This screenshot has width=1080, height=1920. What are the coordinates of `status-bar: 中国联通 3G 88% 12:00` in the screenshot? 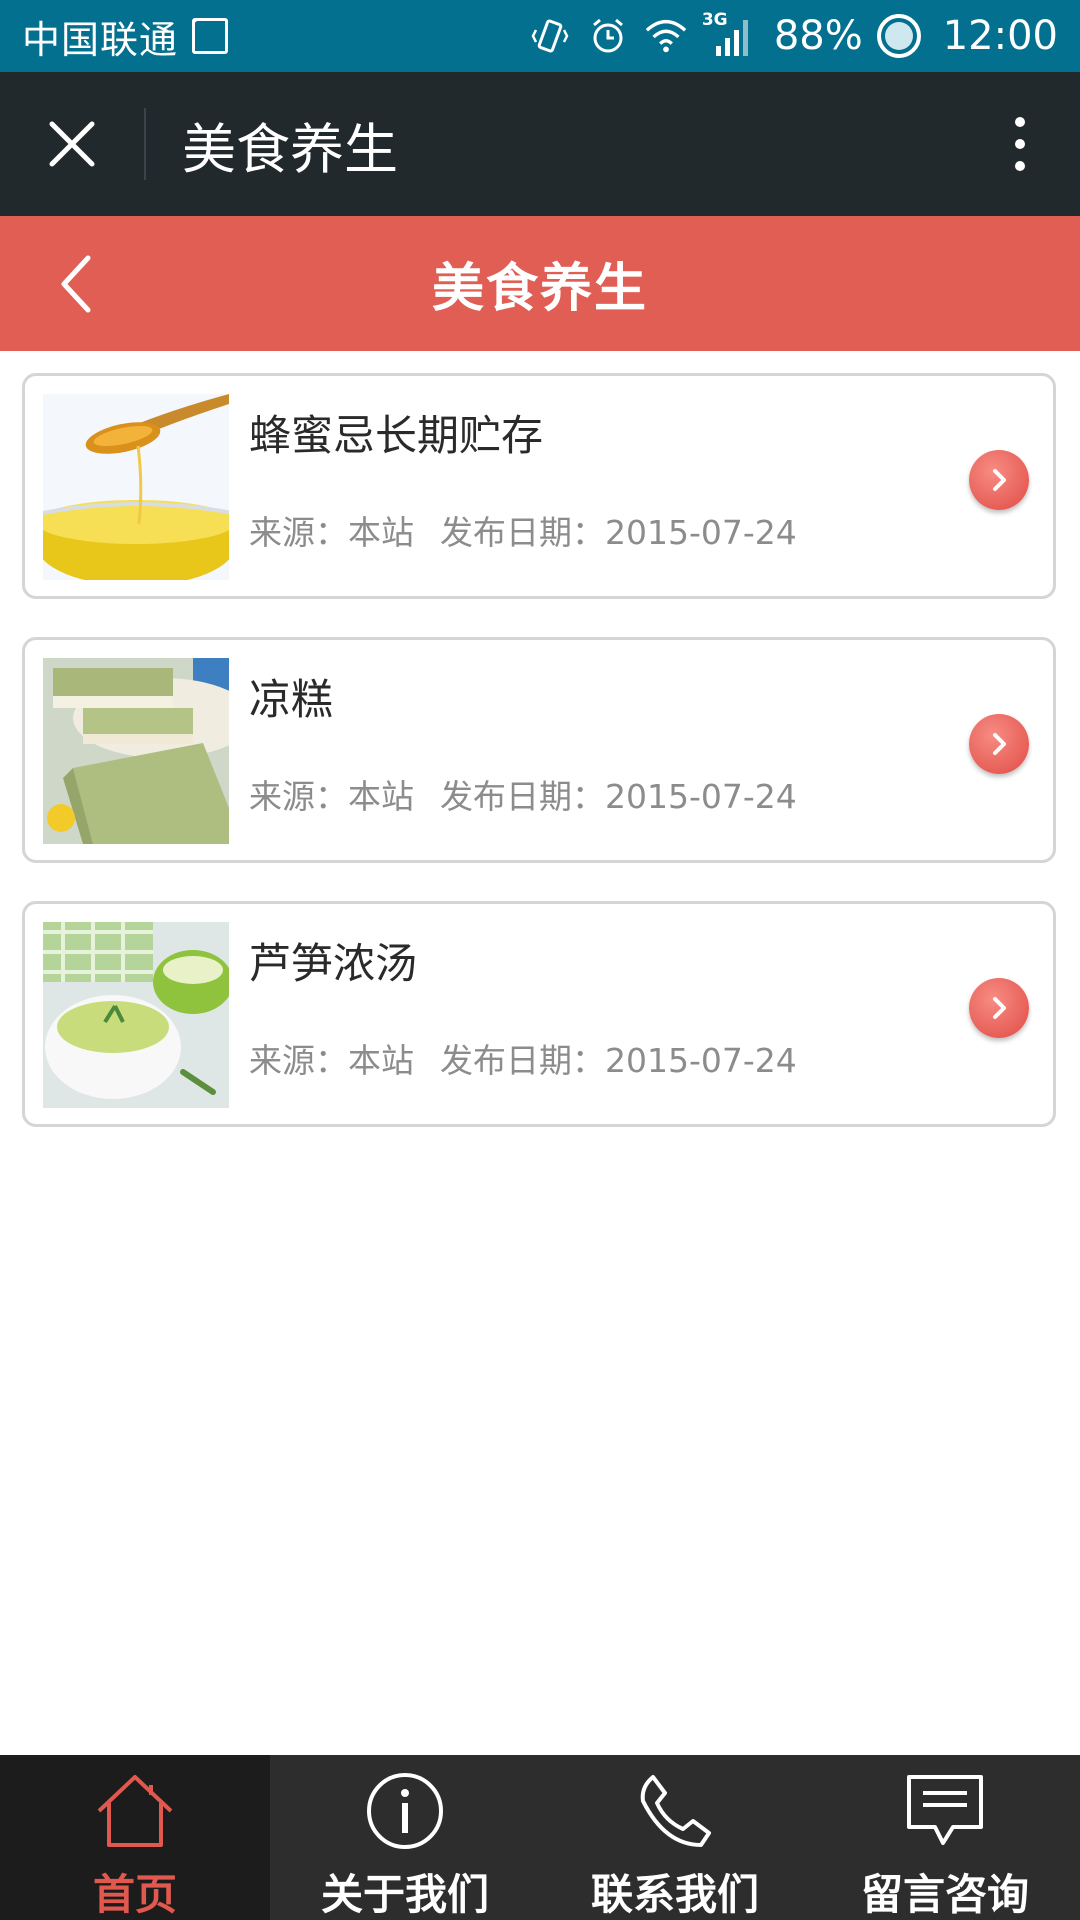 It's located at (540, 36).